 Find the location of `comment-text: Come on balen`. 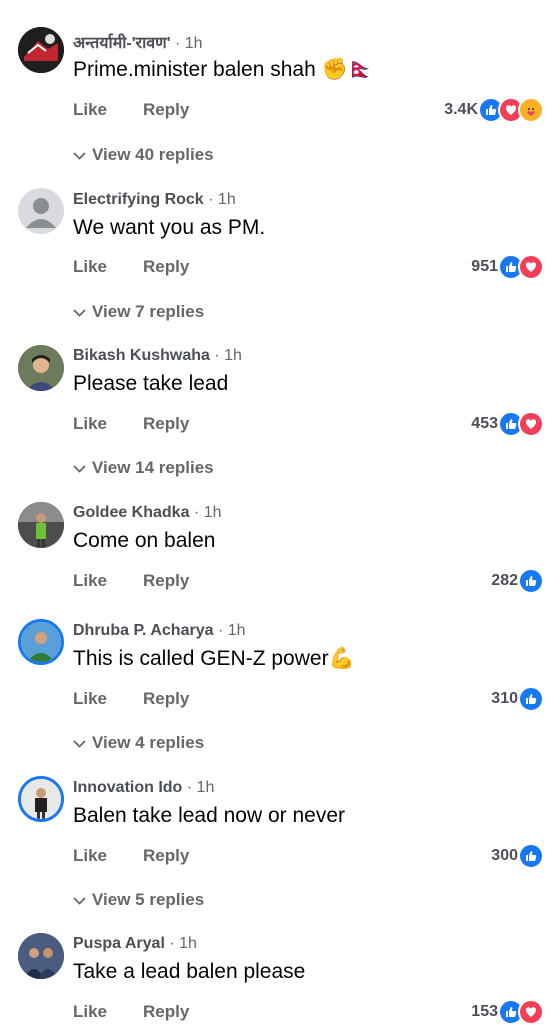

comment-text: Come on balen is located at coordinates (144, 541).